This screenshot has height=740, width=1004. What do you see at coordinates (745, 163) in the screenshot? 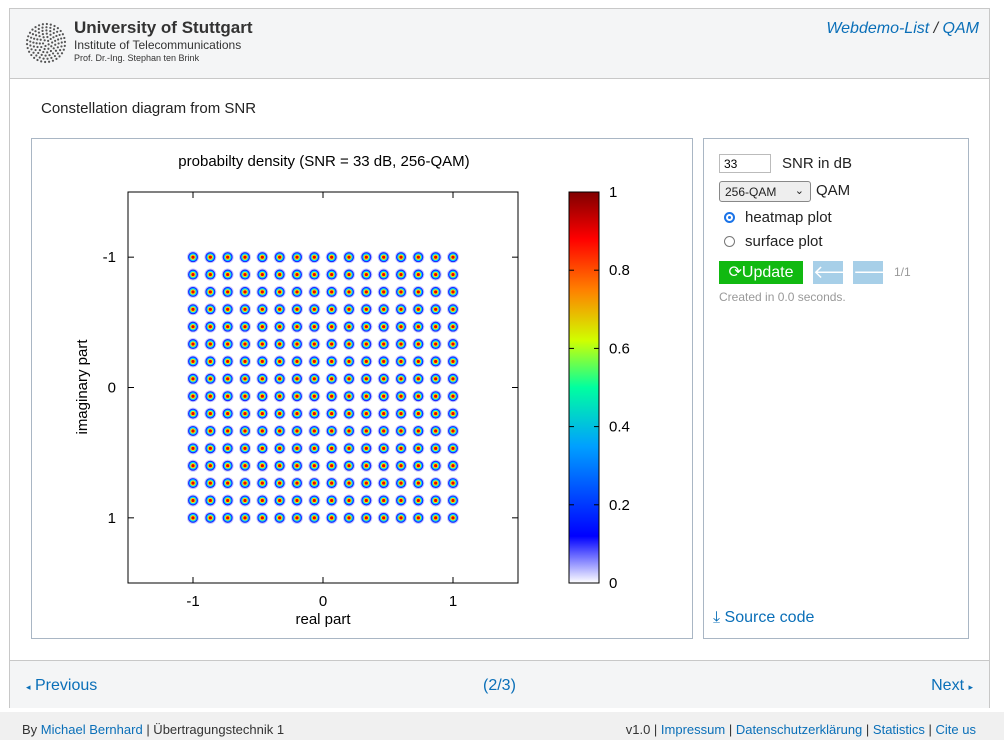
I see `snr-input` at bounding box center [745, 163].